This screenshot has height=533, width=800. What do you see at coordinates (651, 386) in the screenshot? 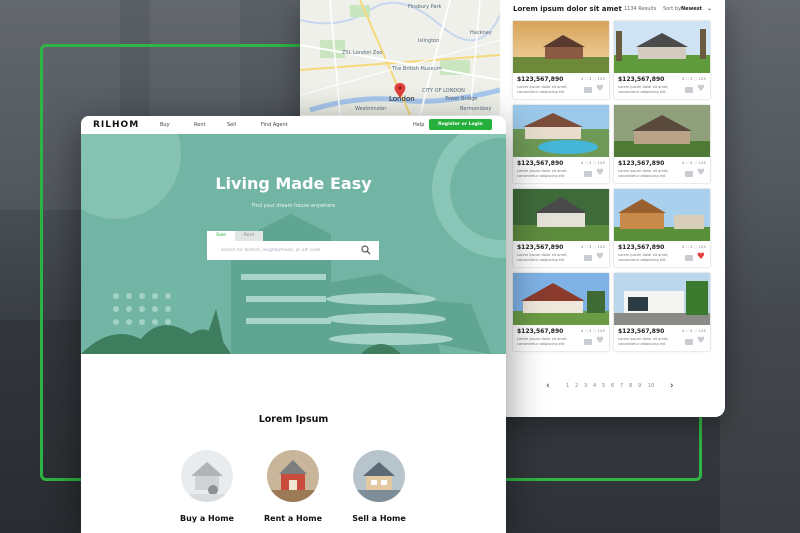
I see `page-link: 10` at bounding box center [651, 386].